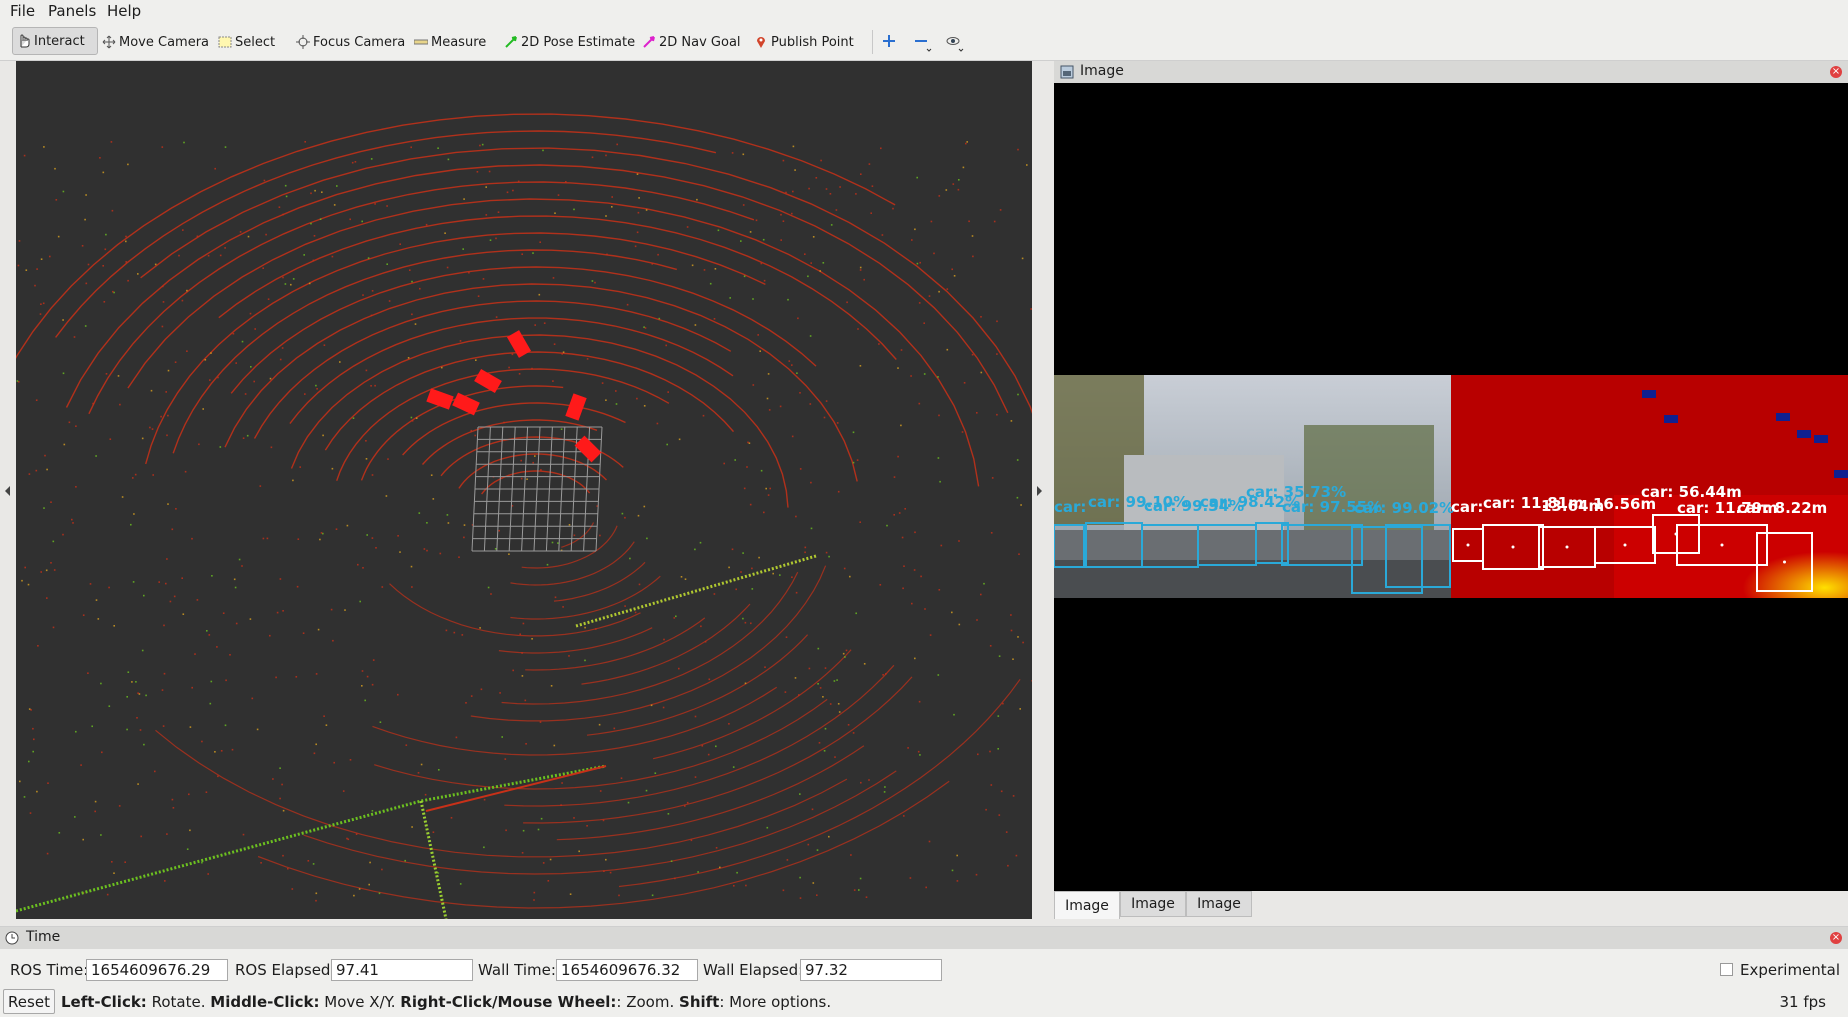 The image size is (1848, 1017). What do you see at coordinates (645, 1002) in the screenshot?
I see `hint-right-click-desc: : Zoom.` at bounding box center [645, 1002].